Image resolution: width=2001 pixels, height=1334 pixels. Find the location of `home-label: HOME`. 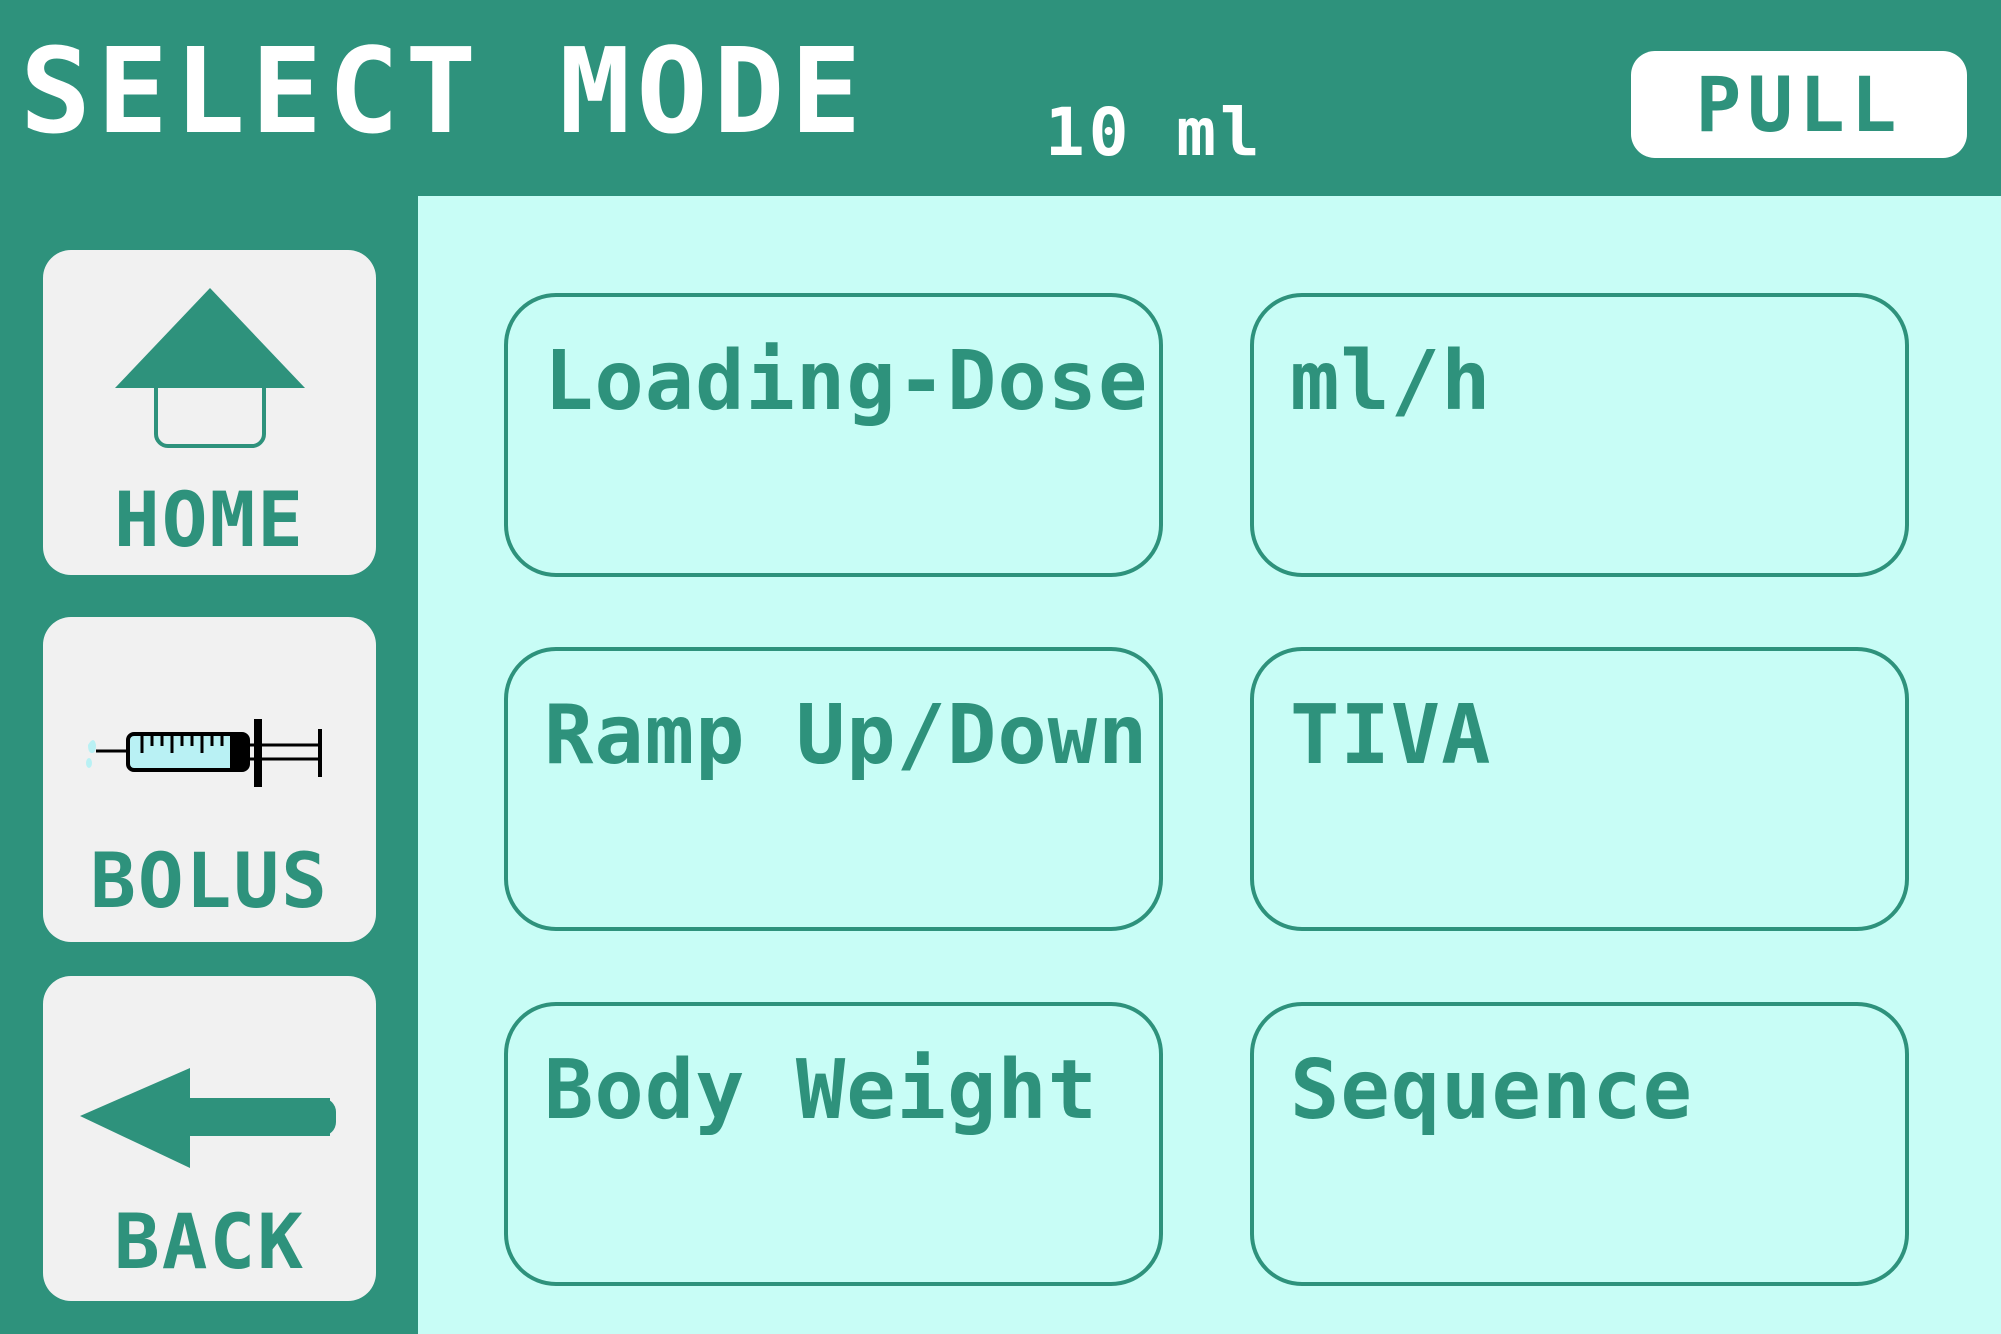

home-label: HOME is located at coordinates (209, 519).